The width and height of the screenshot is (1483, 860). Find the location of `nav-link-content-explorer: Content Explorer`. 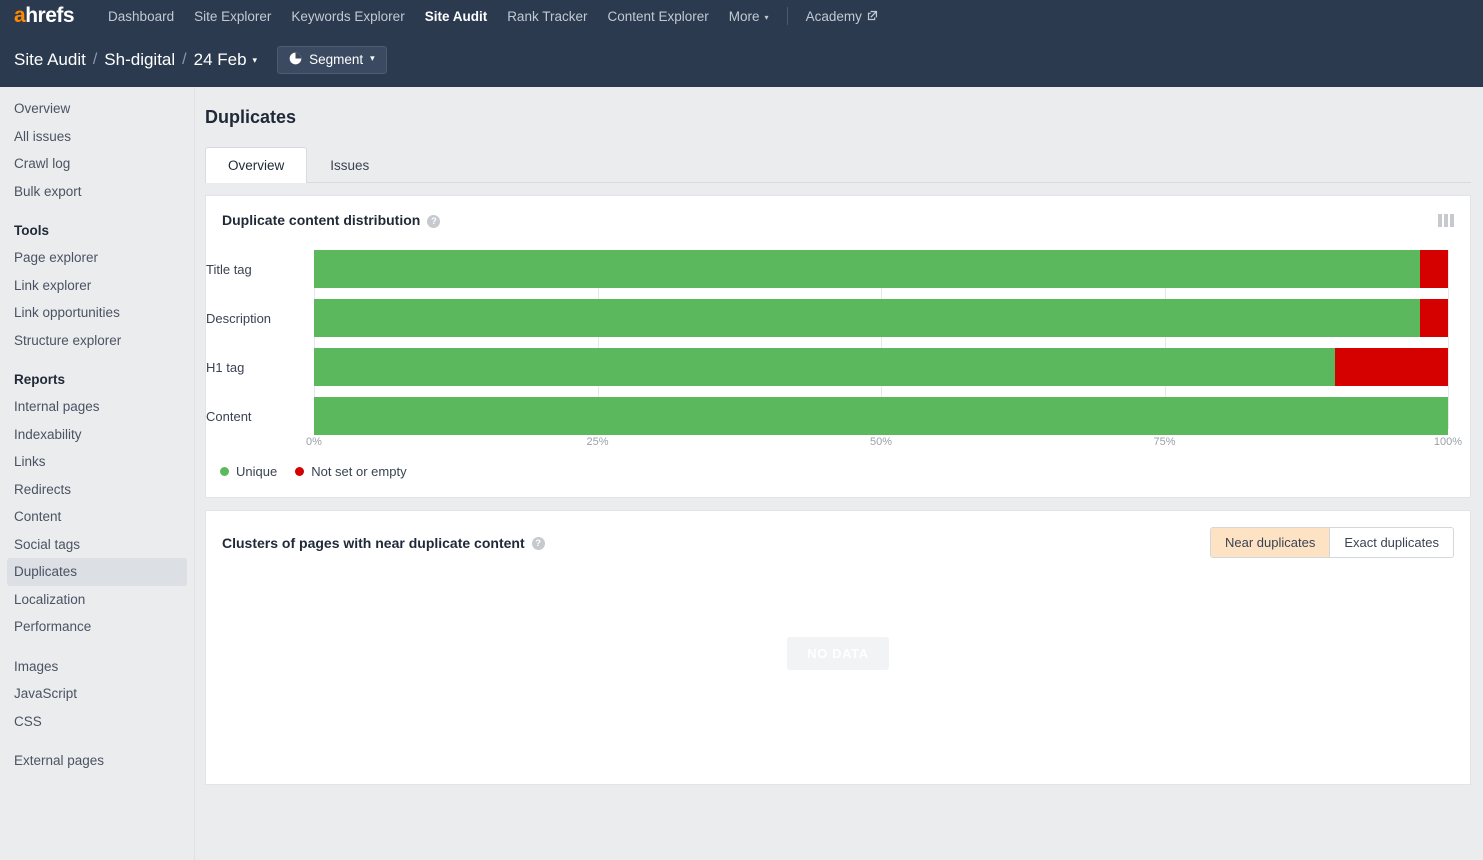

nav-link-content-explorer: Content Explorer is located at coordinates (657, 16).